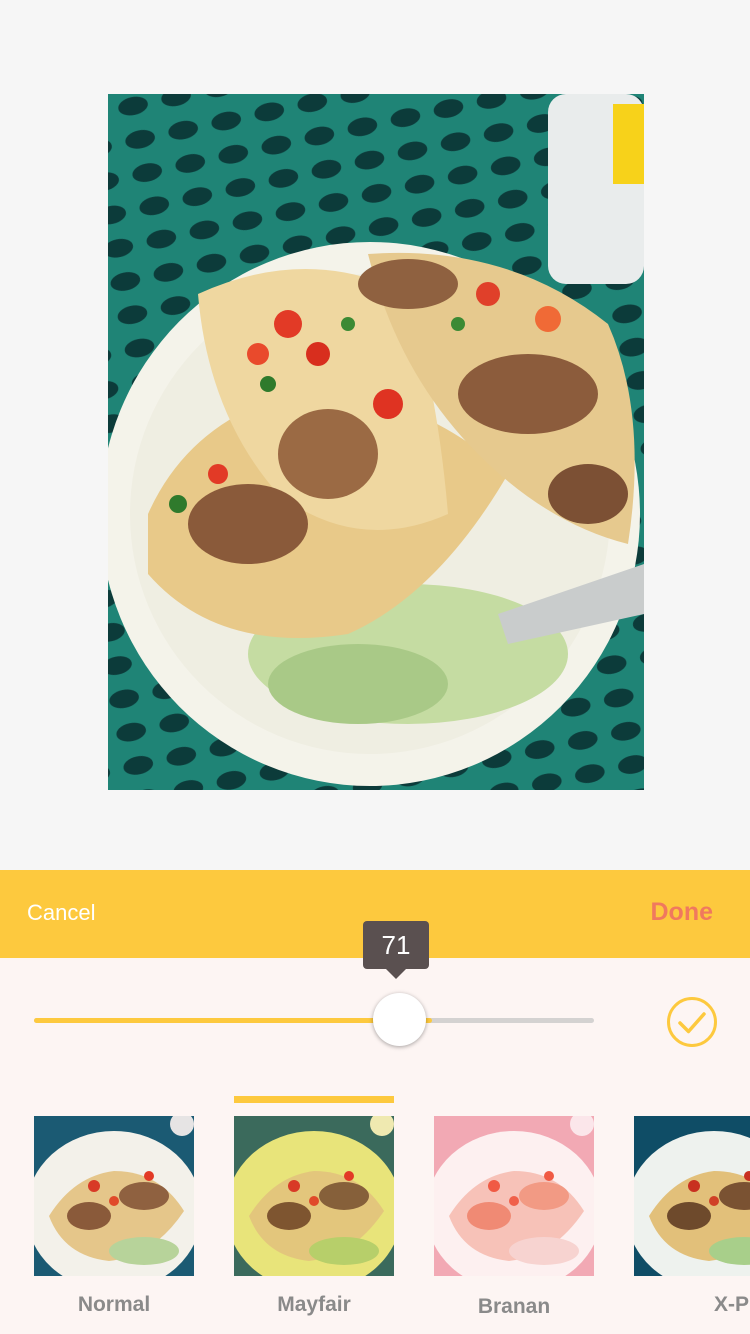 This screenshot has height=1334, width=750. Describe the element at coordinates (396, 950) in the screenshot. I see `slider-value-bubble: 71` at that location.